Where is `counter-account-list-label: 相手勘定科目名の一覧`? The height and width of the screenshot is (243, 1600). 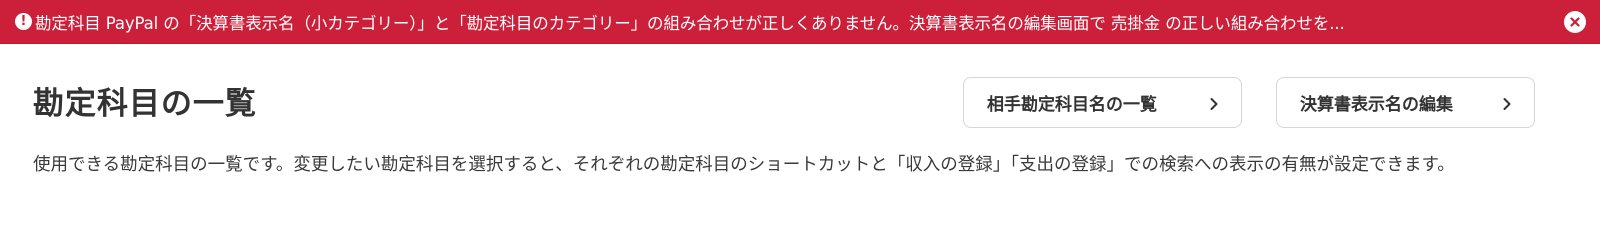
counter-account-list-label: 相手勘定科目名の一覧 is located at coordinates (1072, 105).